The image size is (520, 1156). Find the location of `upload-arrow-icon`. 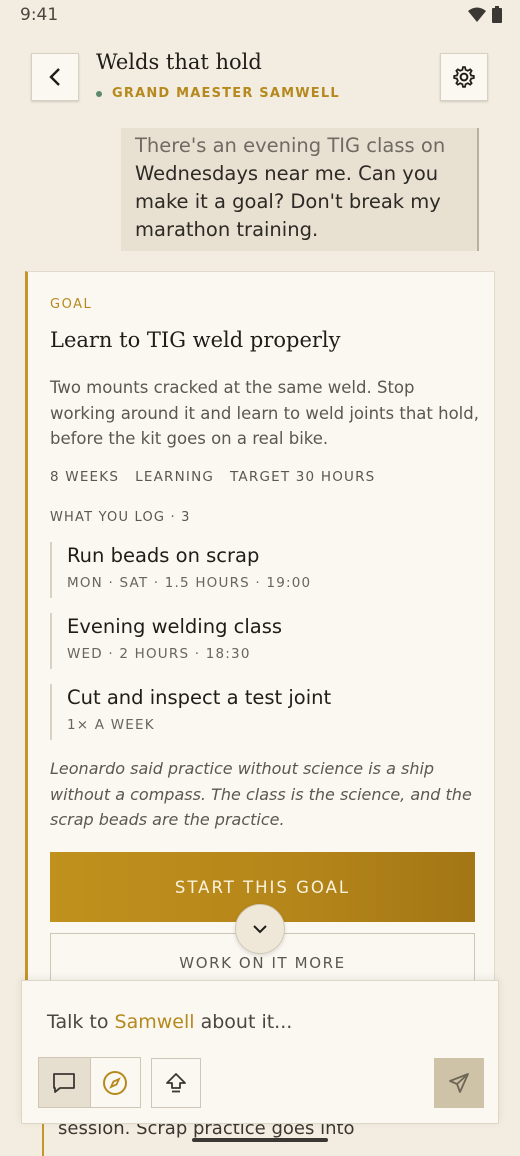

upload-arrow-icon is located at coordinates (176, 1083).